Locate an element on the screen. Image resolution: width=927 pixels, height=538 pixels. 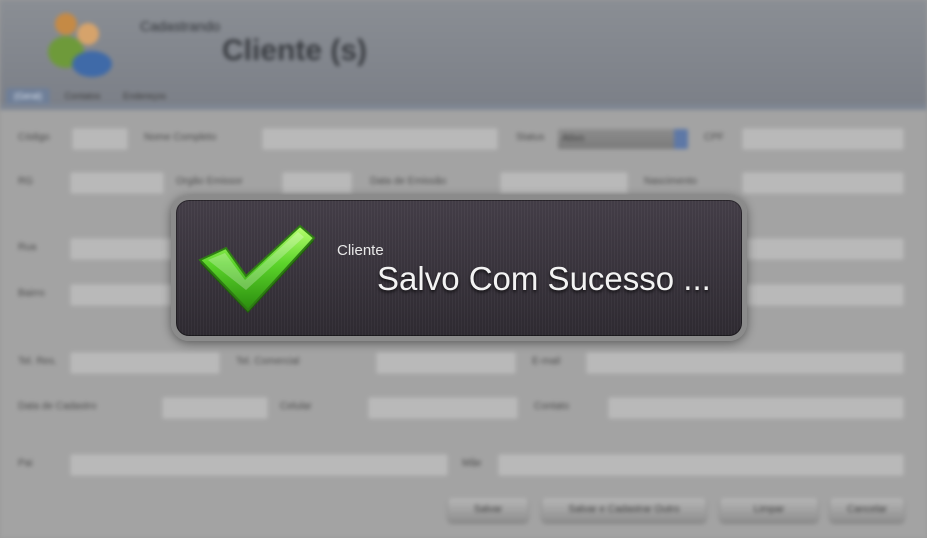
data-cadastro-label: Data de Cadastro is located at coordinates (57, 406).